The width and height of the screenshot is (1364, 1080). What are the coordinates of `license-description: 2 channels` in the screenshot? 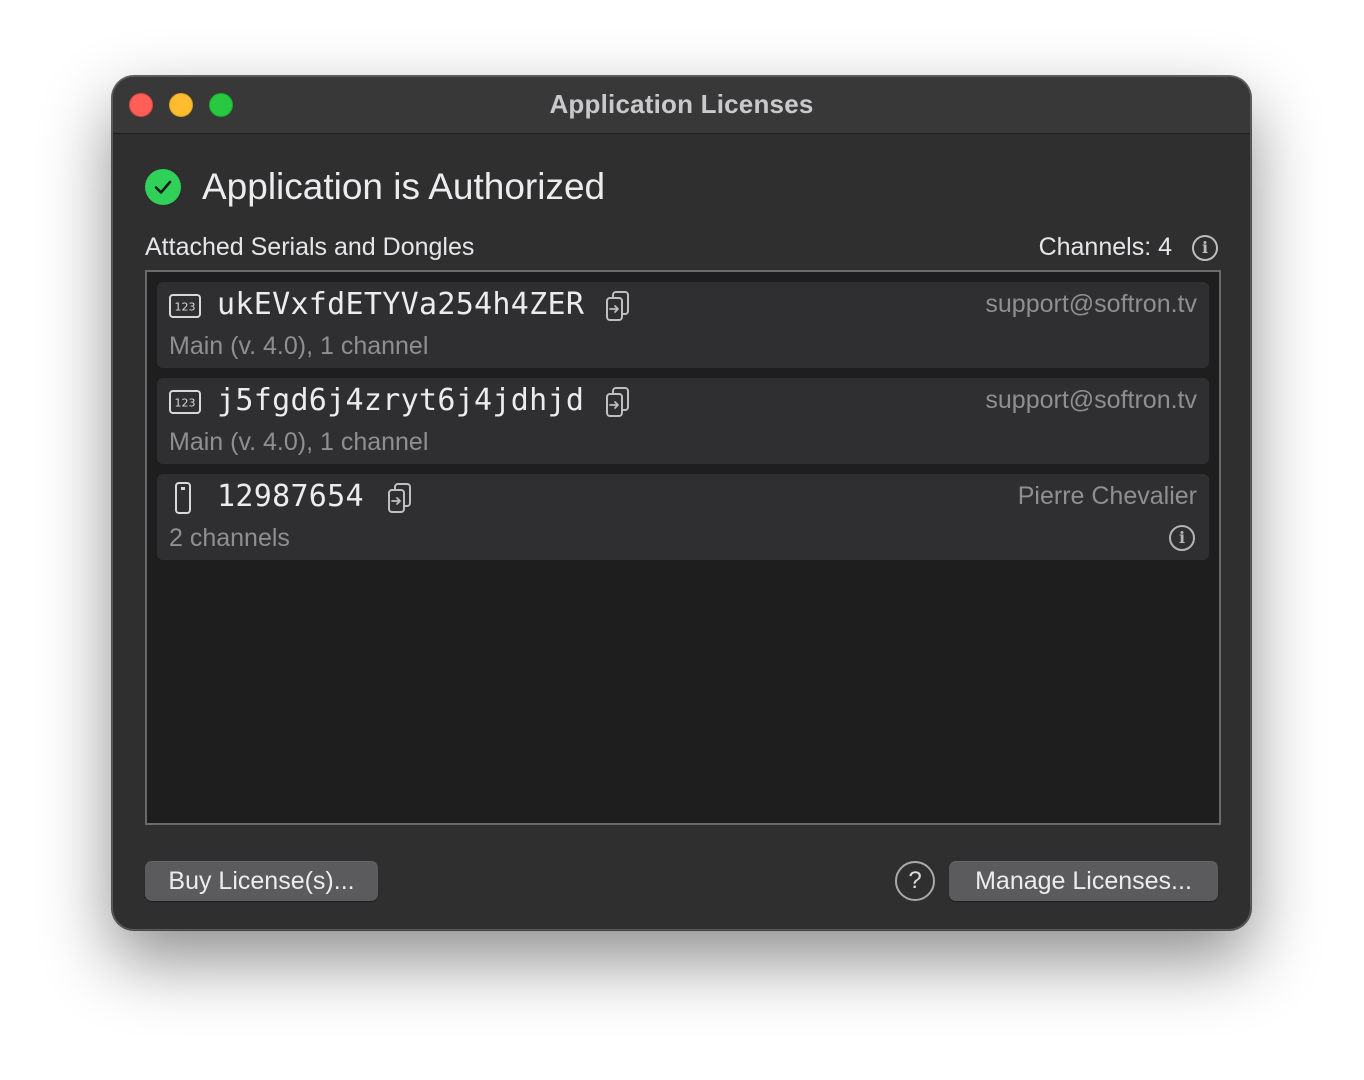 It's located at (229, 538).